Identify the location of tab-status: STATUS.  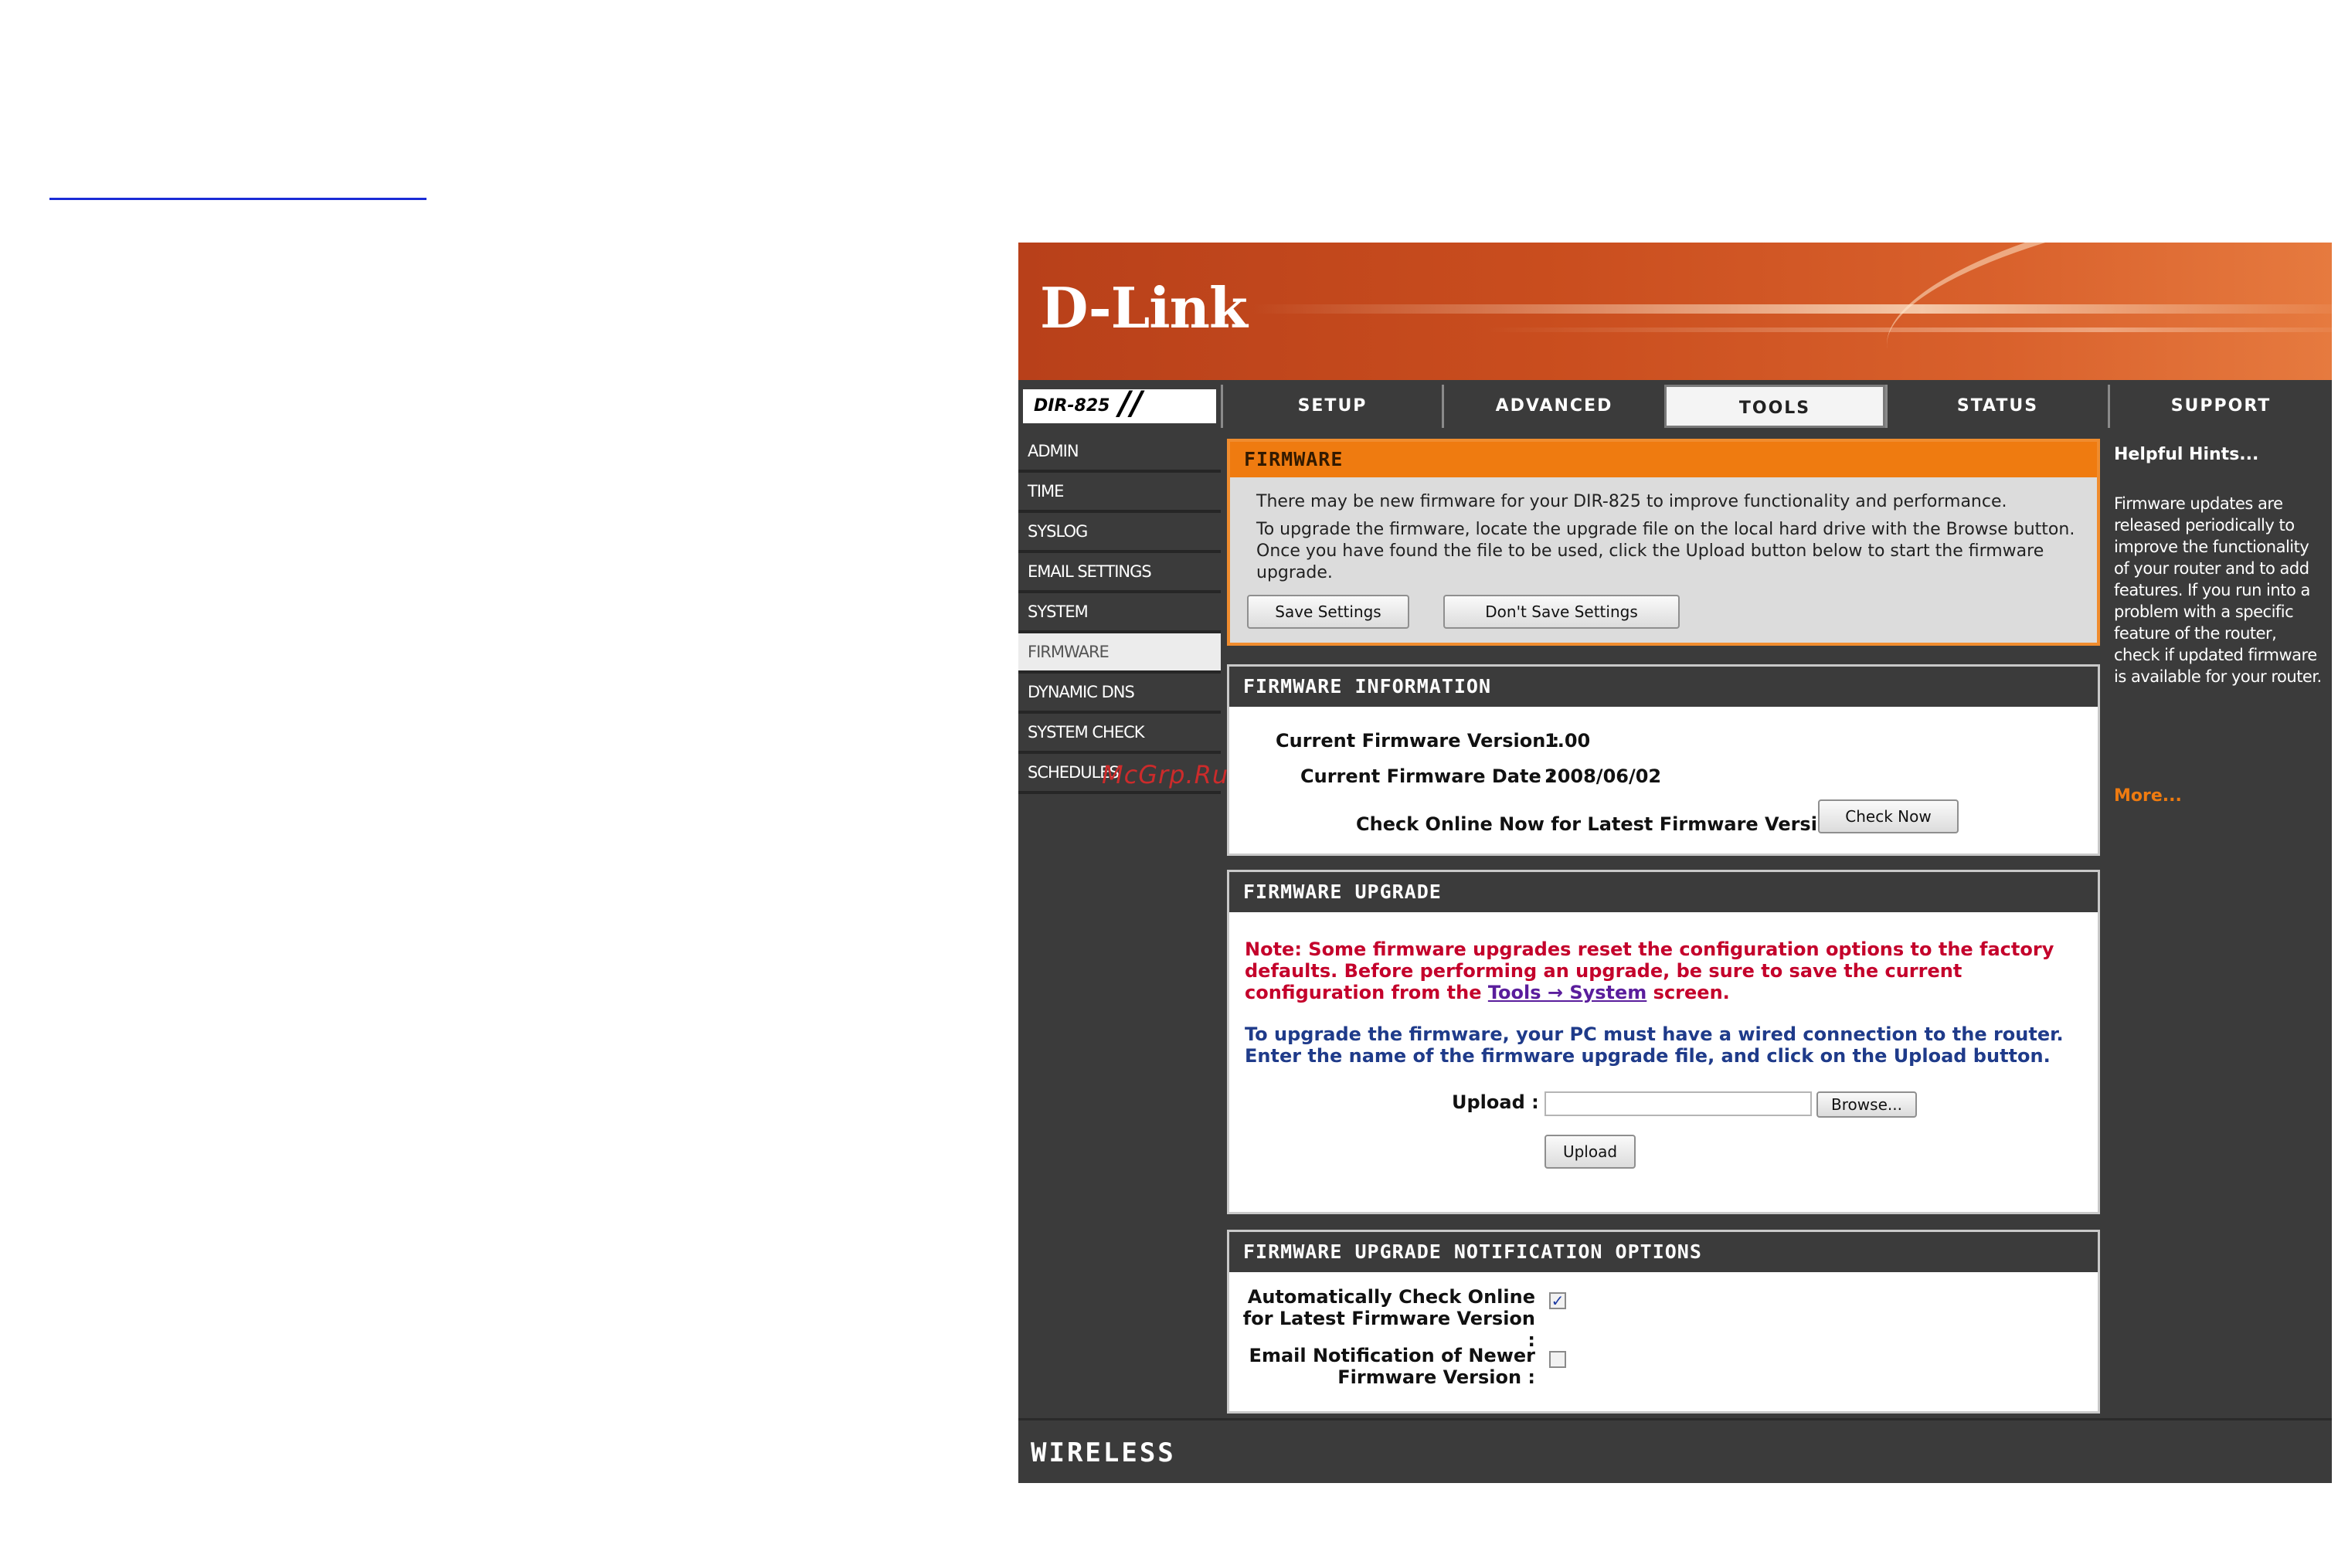
(1996, 406).